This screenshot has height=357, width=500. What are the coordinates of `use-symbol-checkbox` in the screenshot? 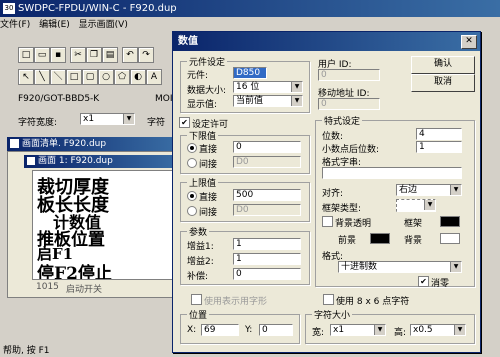 It's located at (196, 299).